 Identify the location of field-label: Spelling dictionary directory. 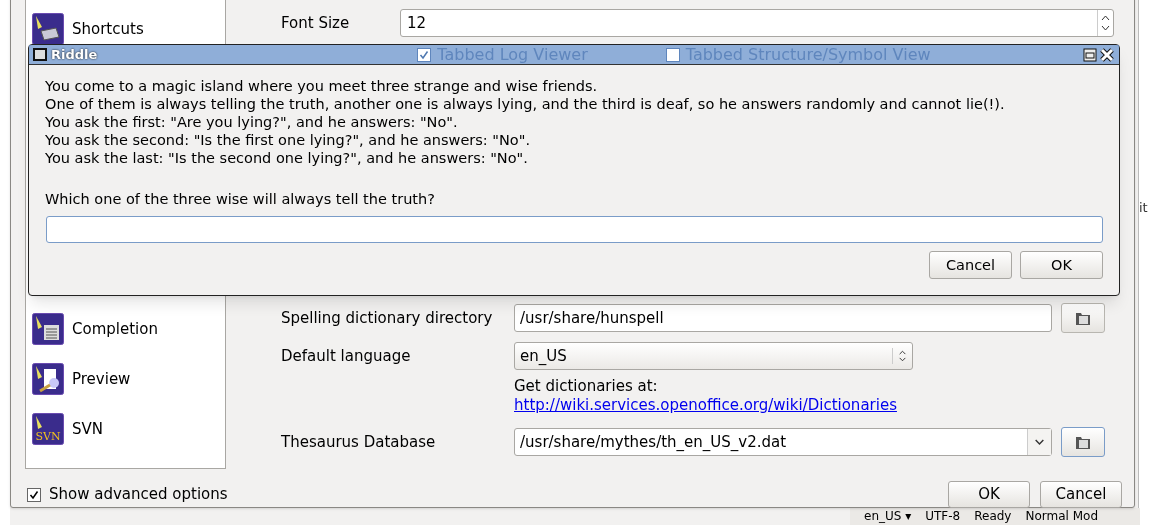
(387, 318).